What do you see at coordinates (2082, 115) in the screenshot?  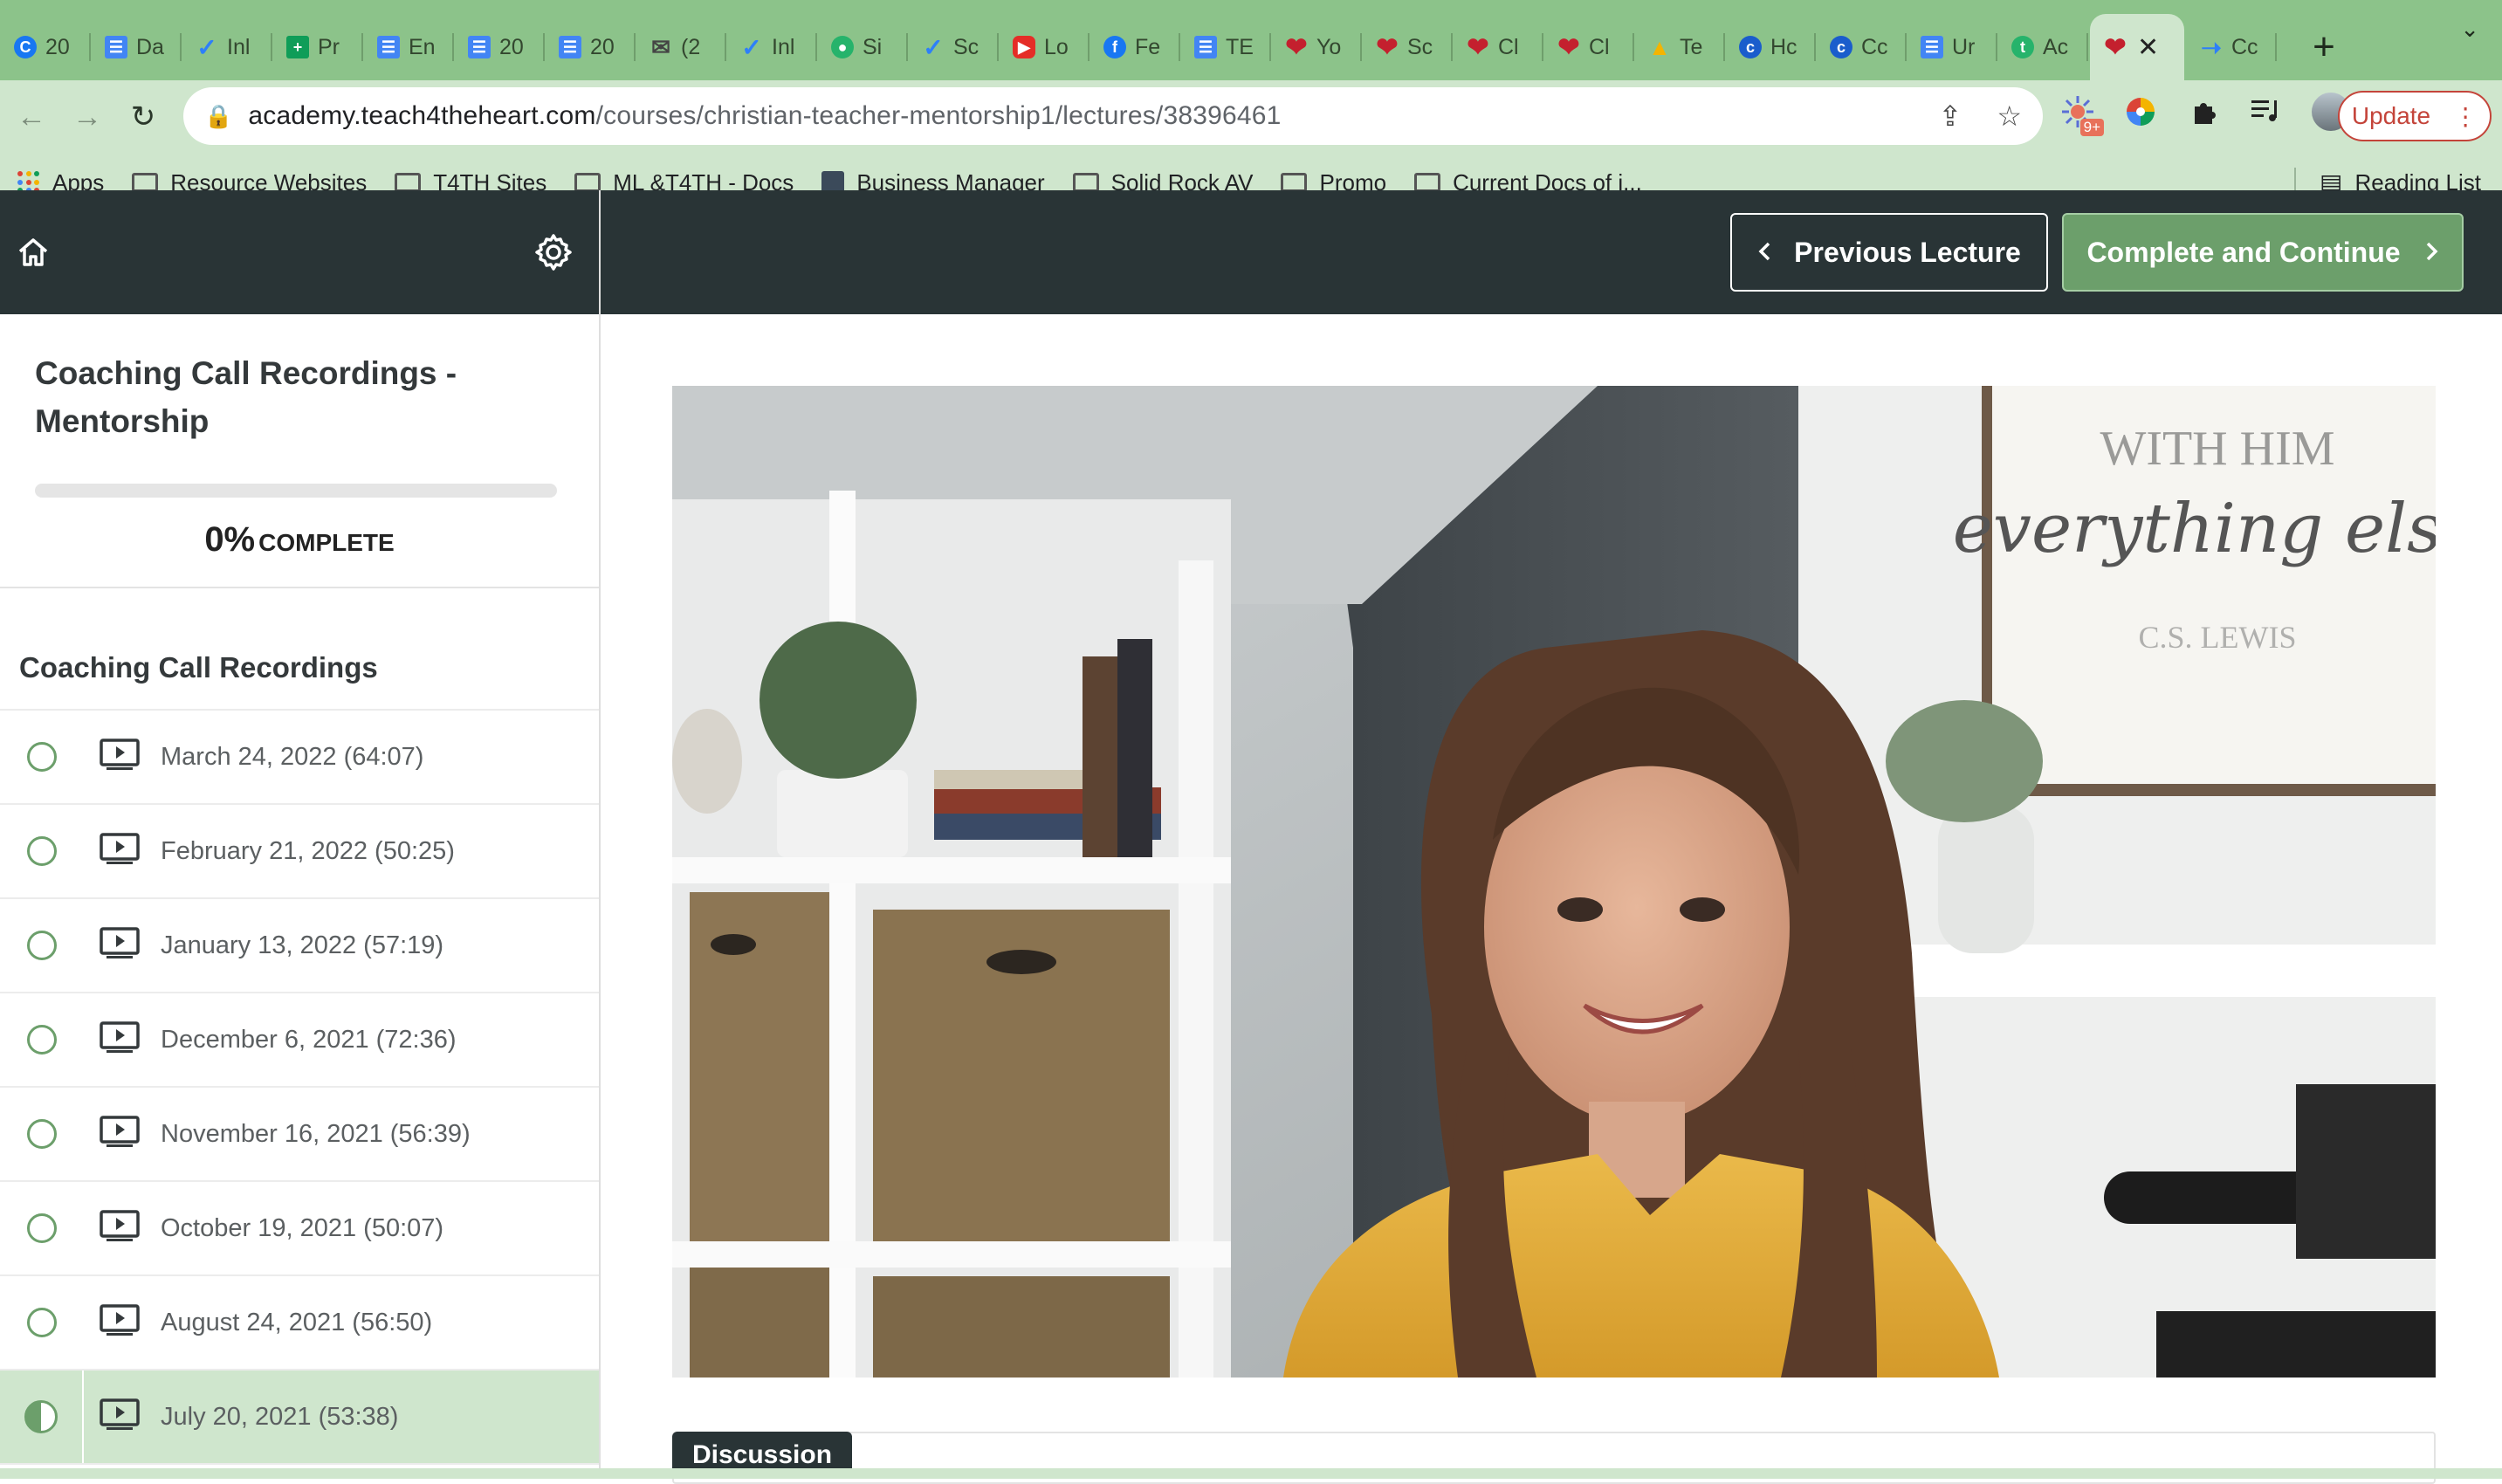 I see `extension-burst-icon: 9+` at bounding box center [2082, 115].